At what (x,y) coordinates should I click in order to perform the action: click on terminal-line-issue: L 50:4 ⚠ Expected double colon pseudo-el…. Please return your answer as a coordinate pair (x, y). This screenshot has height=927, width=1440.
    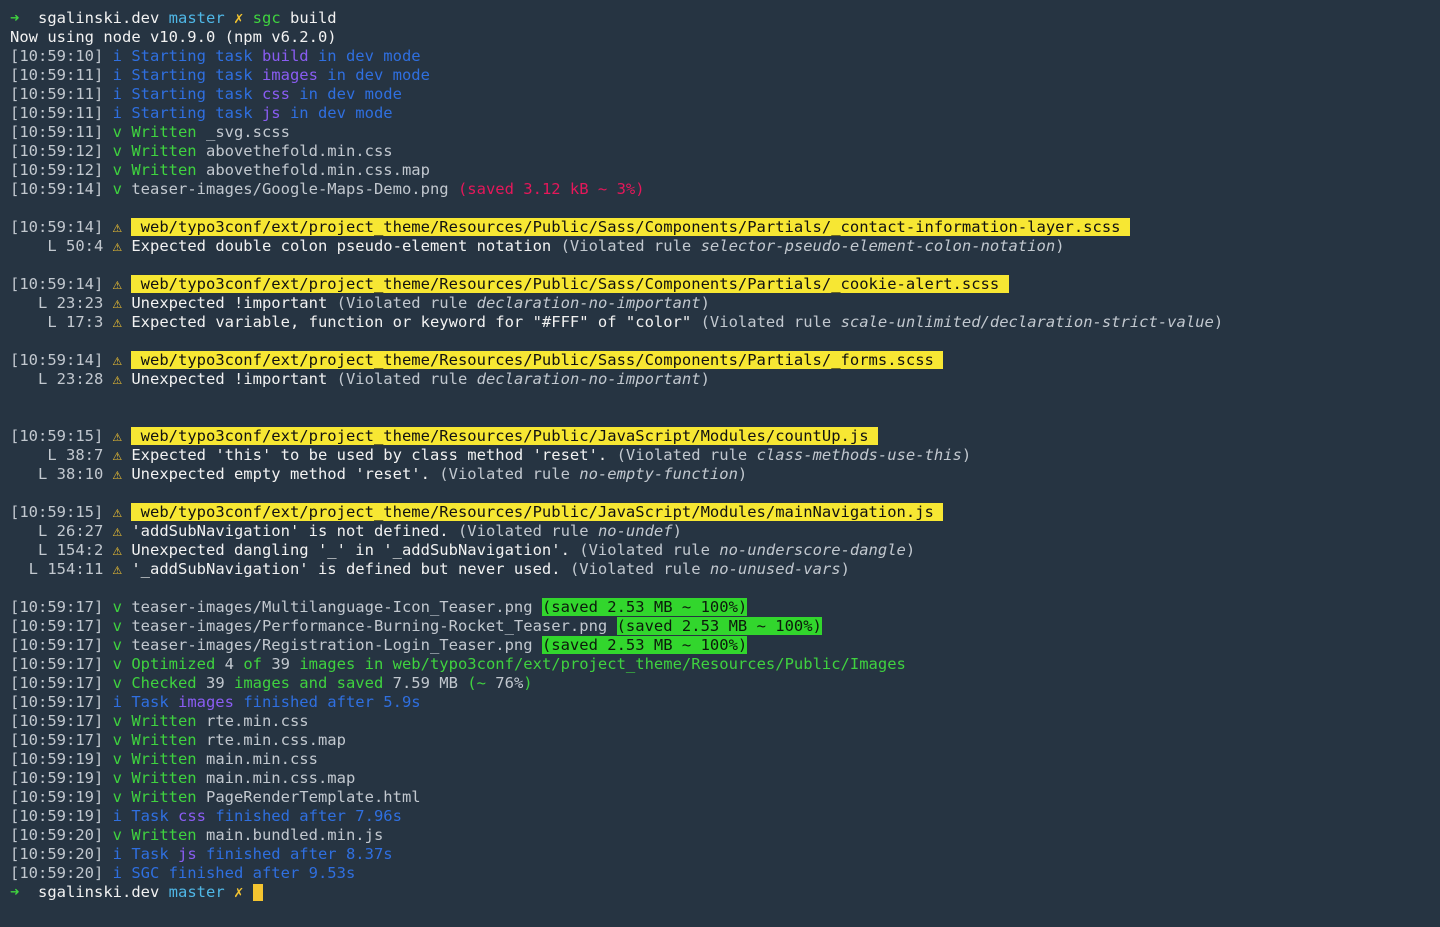
    Looking at the image, I should click on (725, 246).